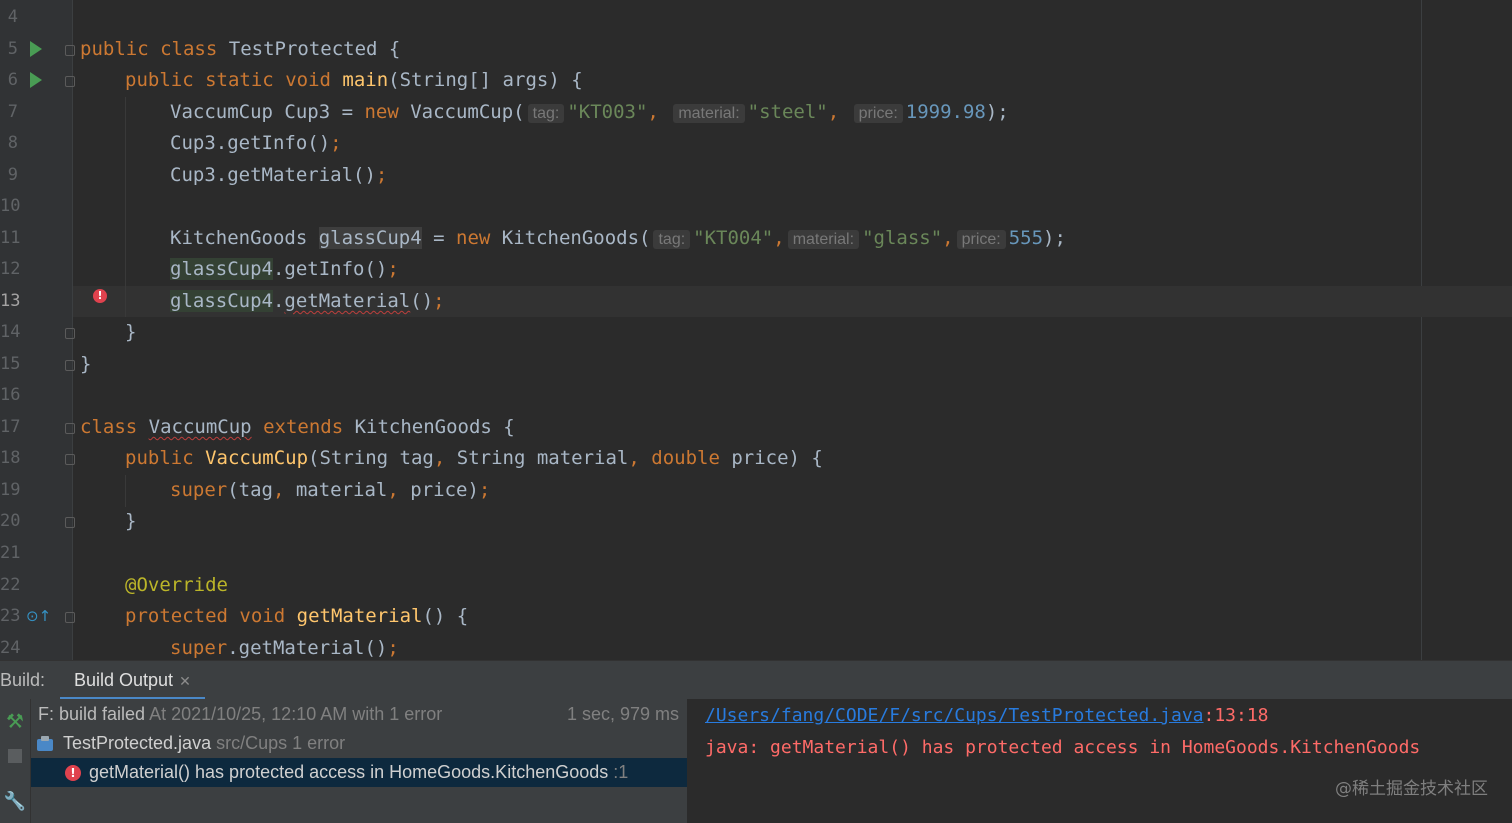 The width and height of the screenshot is (1512, 823). What do you see at coordinates (12, 17) in the screenshot?
I see `line-number: 4` at bounding box center [12, 17].